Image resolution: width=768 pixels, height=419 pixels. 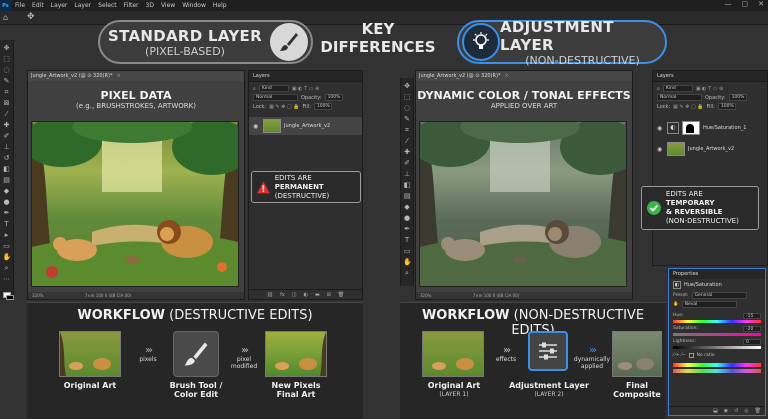 I want to click on brush-tool-icon: ✐, so click(x=7, y=136).